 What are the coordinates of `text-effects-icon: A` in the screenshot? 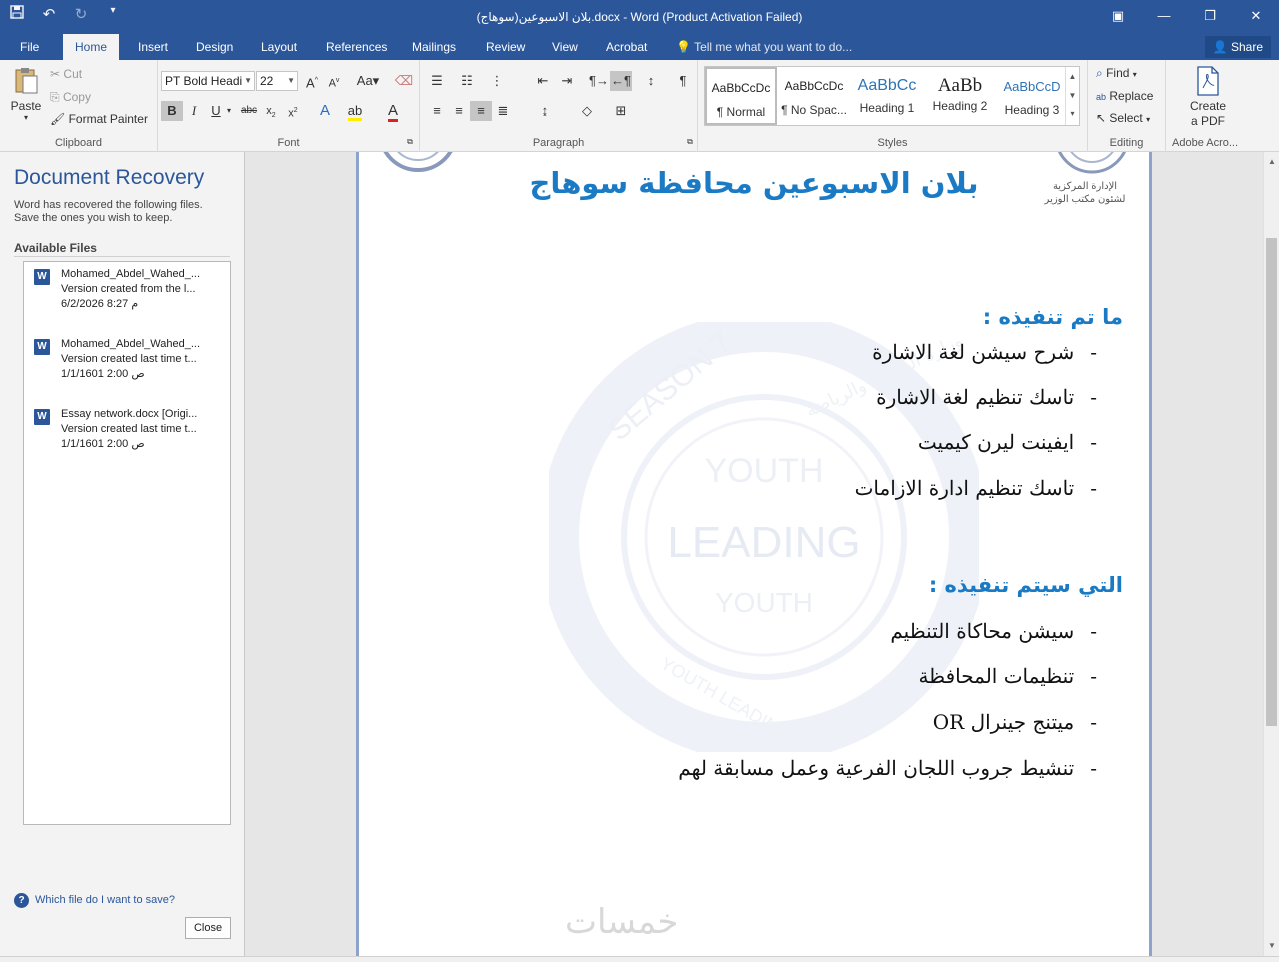 It's located at (325, 111).